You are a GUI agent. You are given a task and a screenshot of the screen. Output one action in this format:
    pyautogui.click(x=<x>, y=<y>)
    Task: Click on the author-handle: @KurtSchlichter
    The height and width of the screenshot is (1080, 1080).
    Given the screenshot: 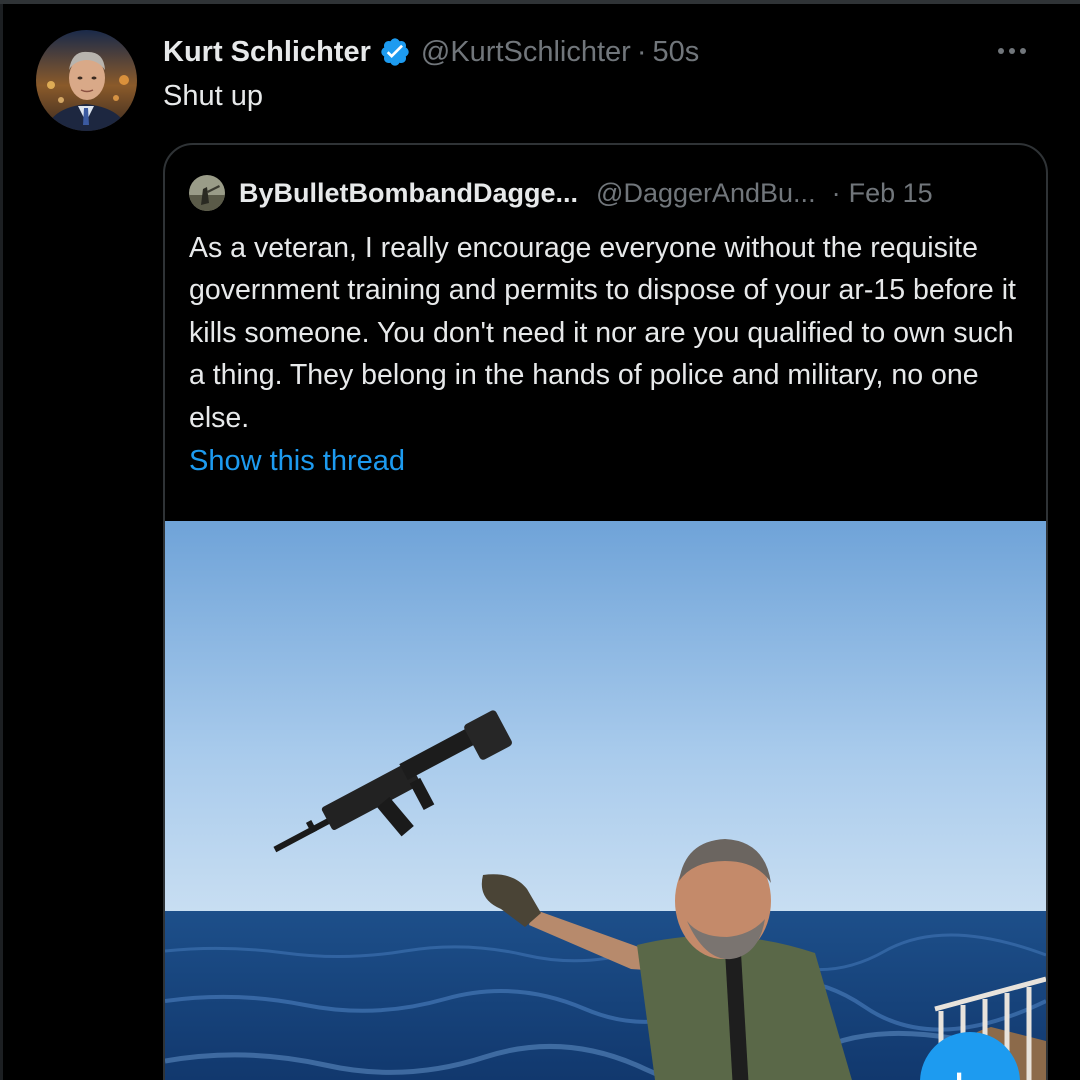 What is the action you would take?
    pyautogui.click(x=526, y=52)
    